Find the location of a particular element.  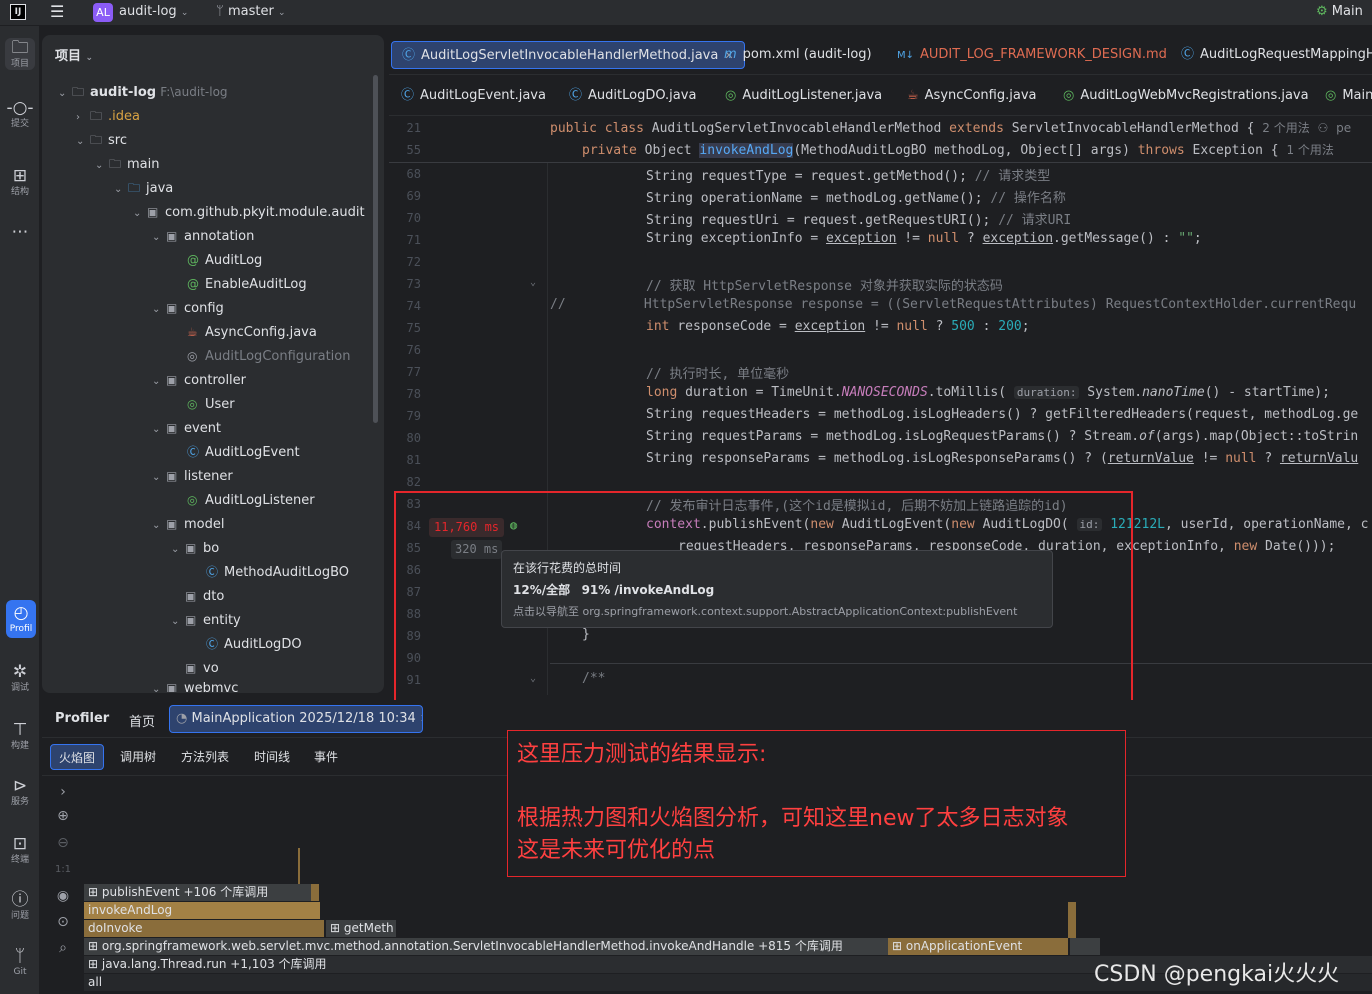

tool-services: ⊳ 服务 is located at coordinates (20, 792).